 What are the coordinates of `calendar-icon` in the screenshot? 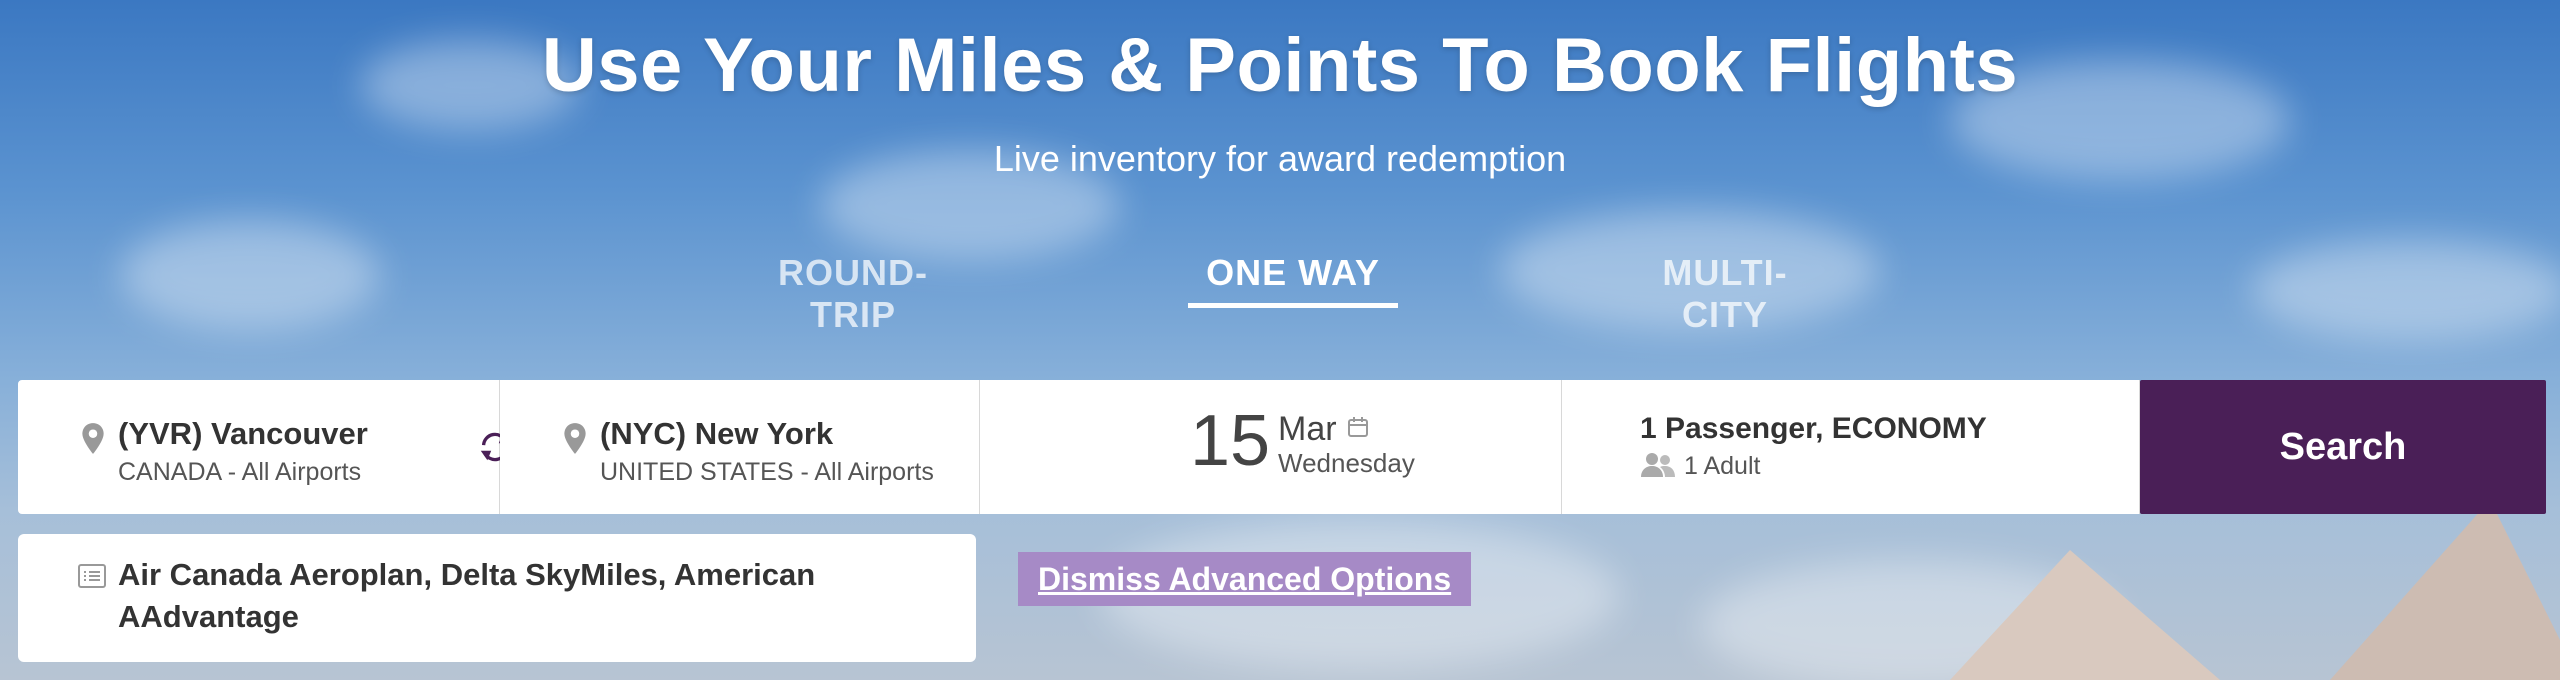 It's located at (1358, 427).